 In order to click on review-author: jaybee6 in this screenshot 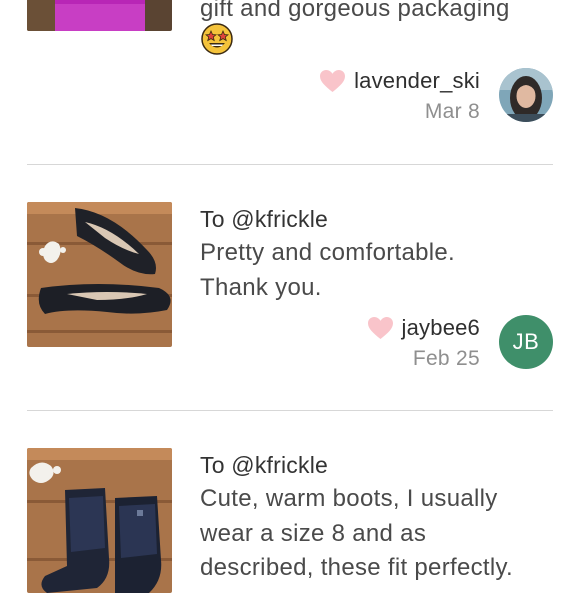, I will do `click(423, 328)`.